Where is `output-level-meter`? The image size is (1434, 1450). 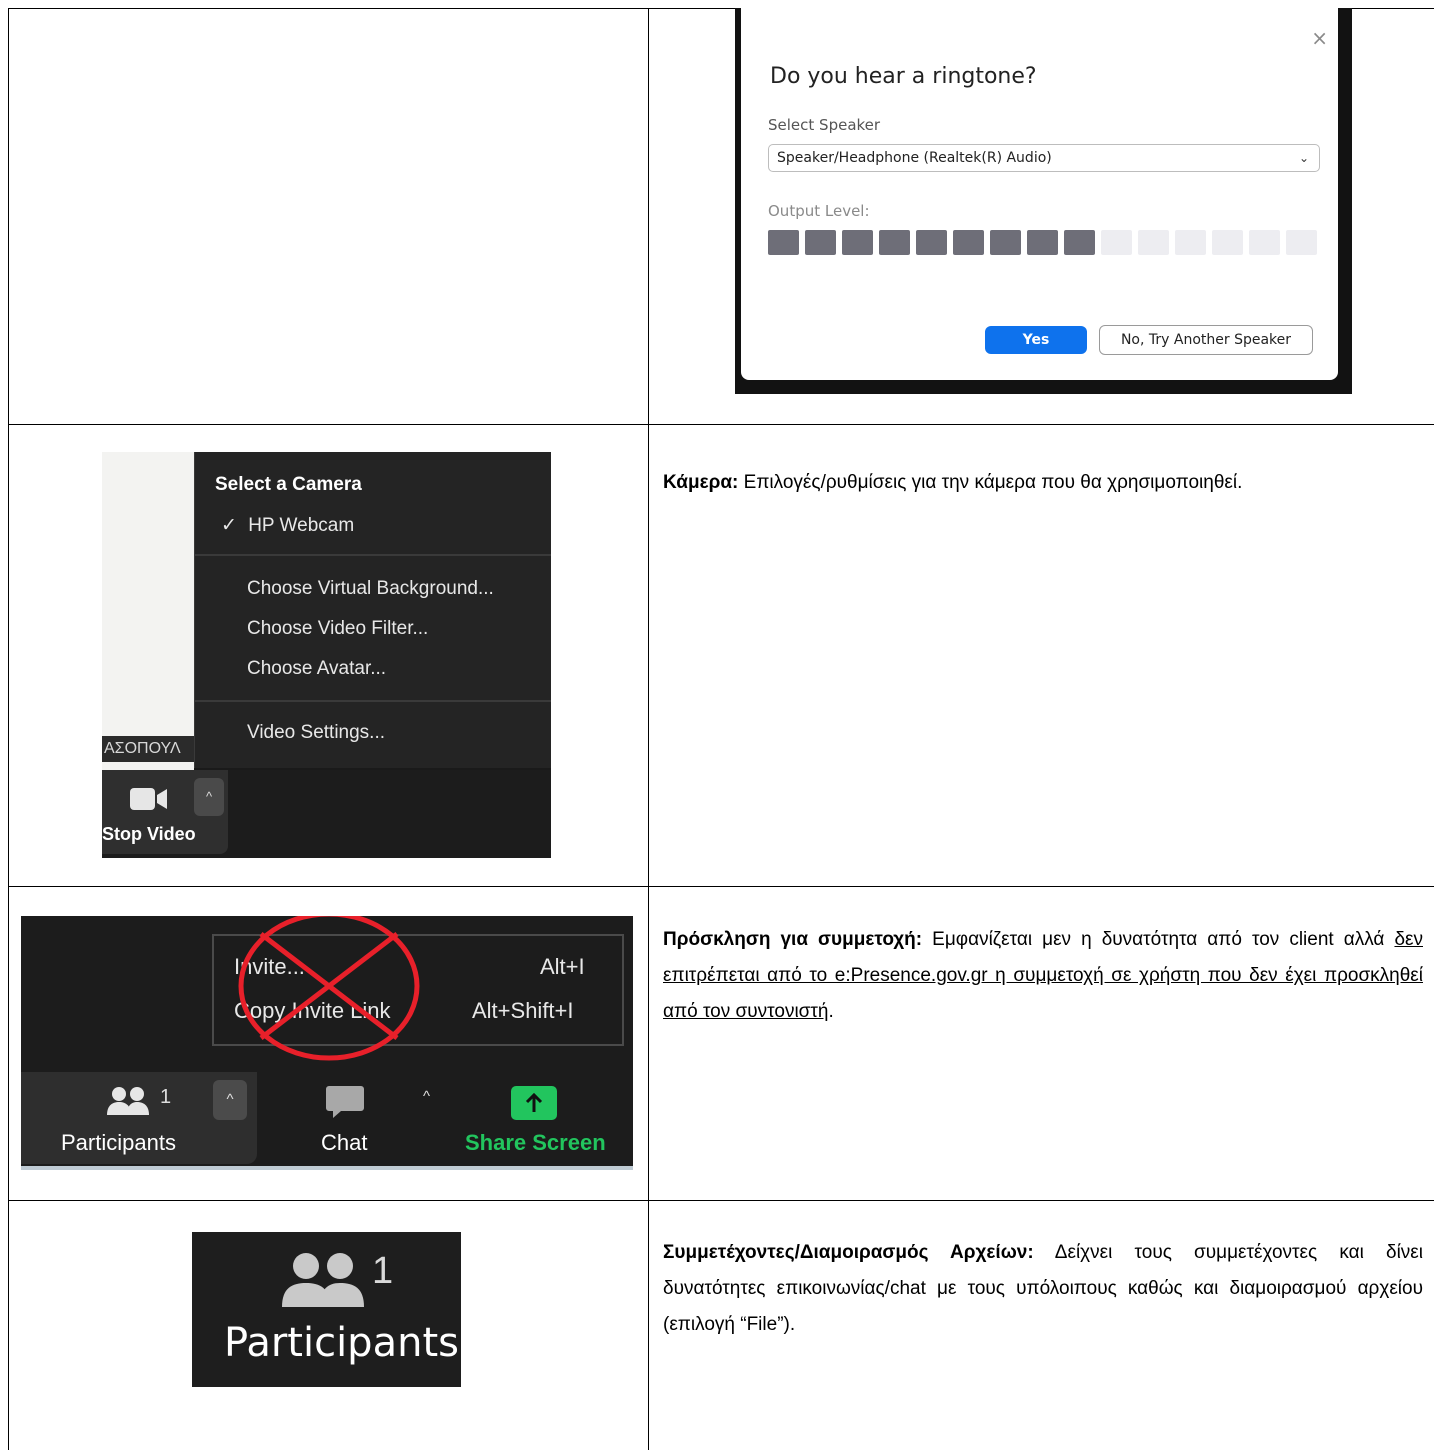 output-level-meter is located at coordinates (1042, 242).